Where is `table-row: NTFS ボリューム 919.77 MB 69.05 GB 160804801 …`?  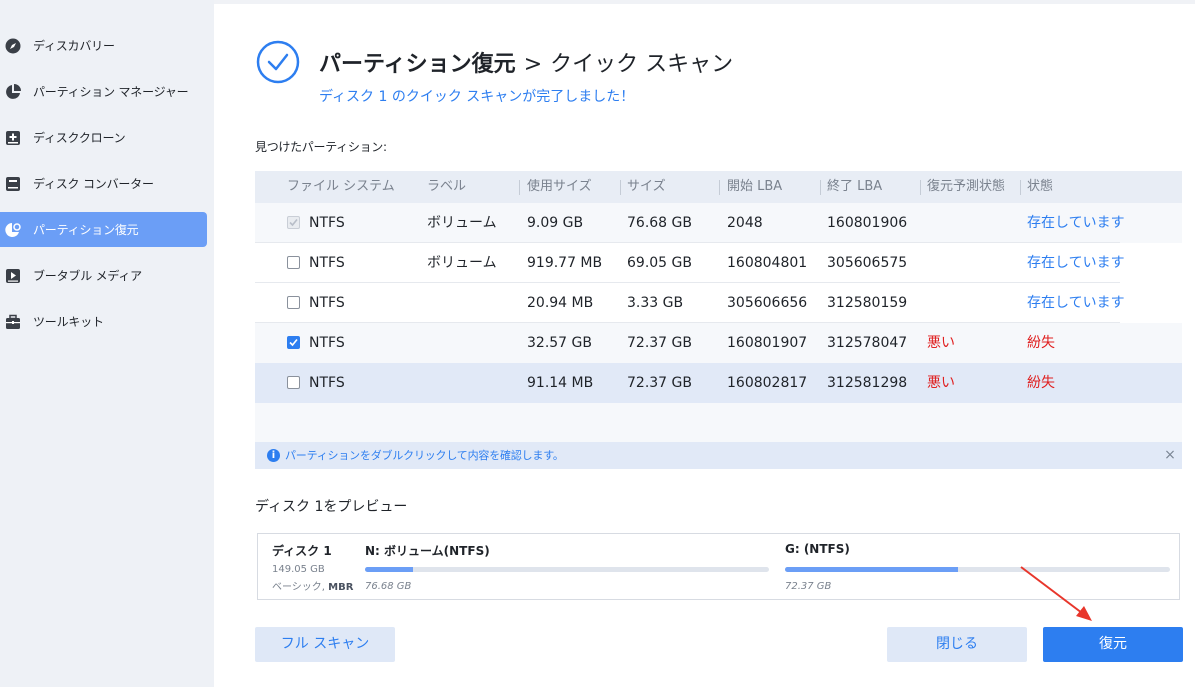
table-row: NTFS ボリューム 919.77 MB 69.05 GB 160804801 … is located at coordinates (718, 263).